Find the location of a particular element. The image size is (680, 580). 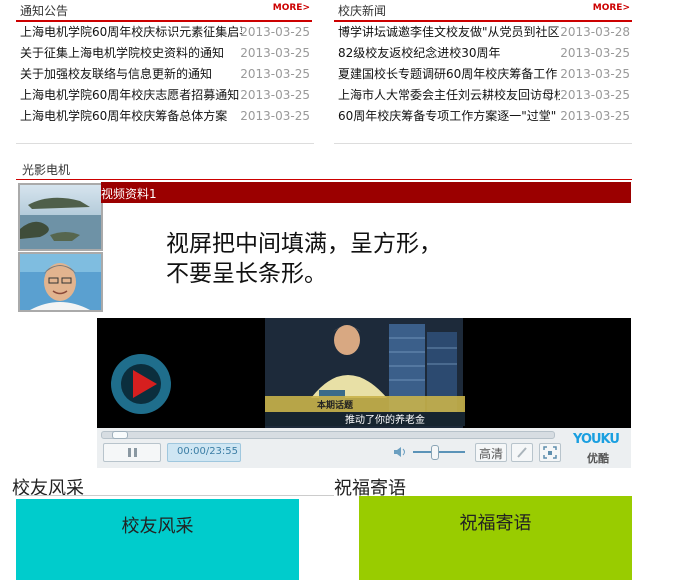

list-item: 夏建国校长专题调研60周年校庆筹备工作 2013-03-25 is located at coordinates (482, 74).